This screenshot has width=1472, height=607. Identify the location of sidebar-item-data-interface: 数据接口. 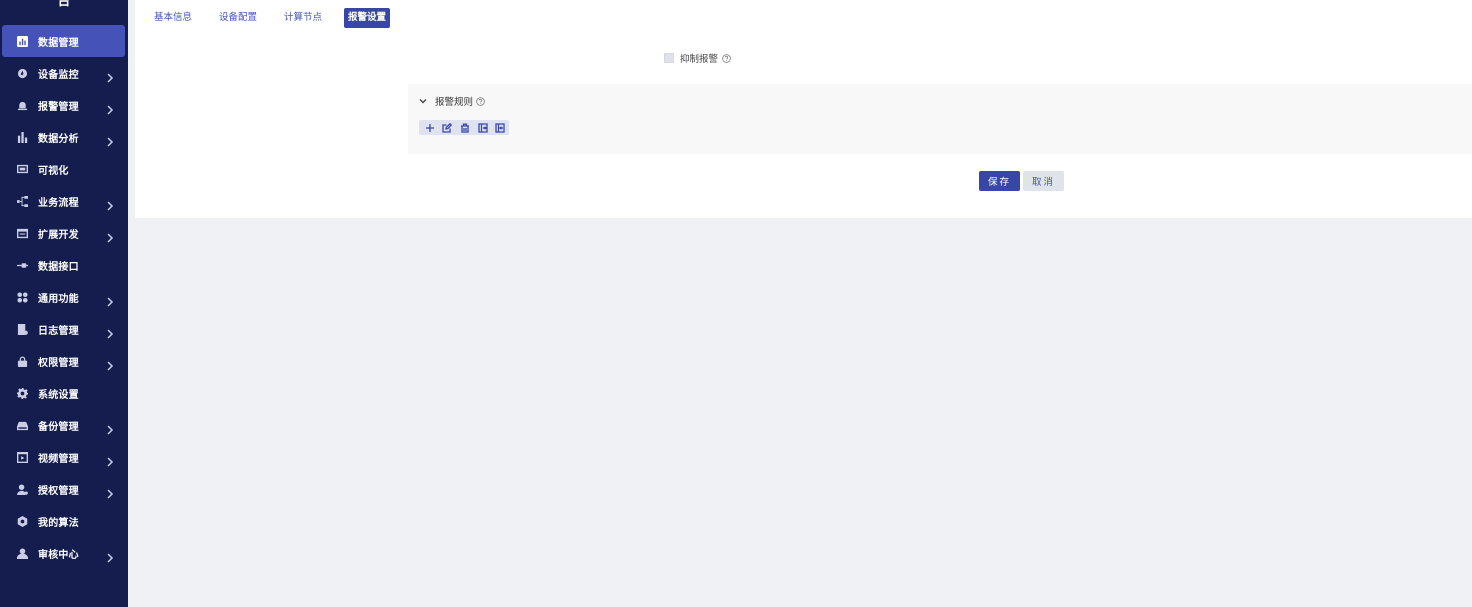
(64, 265).